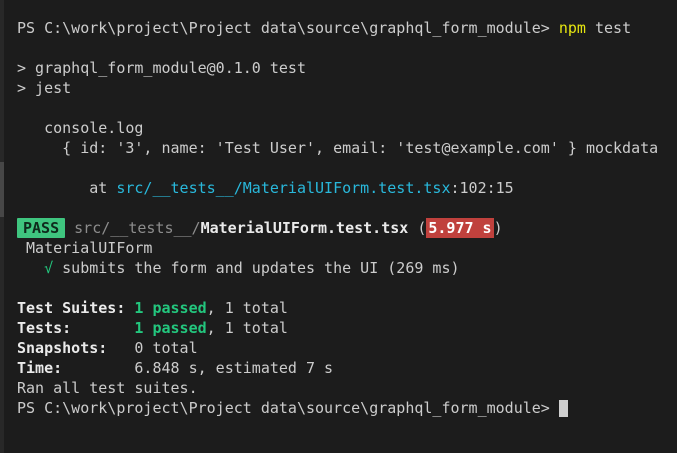  I want to click on console-log-label: console.log, so click(347, 128).